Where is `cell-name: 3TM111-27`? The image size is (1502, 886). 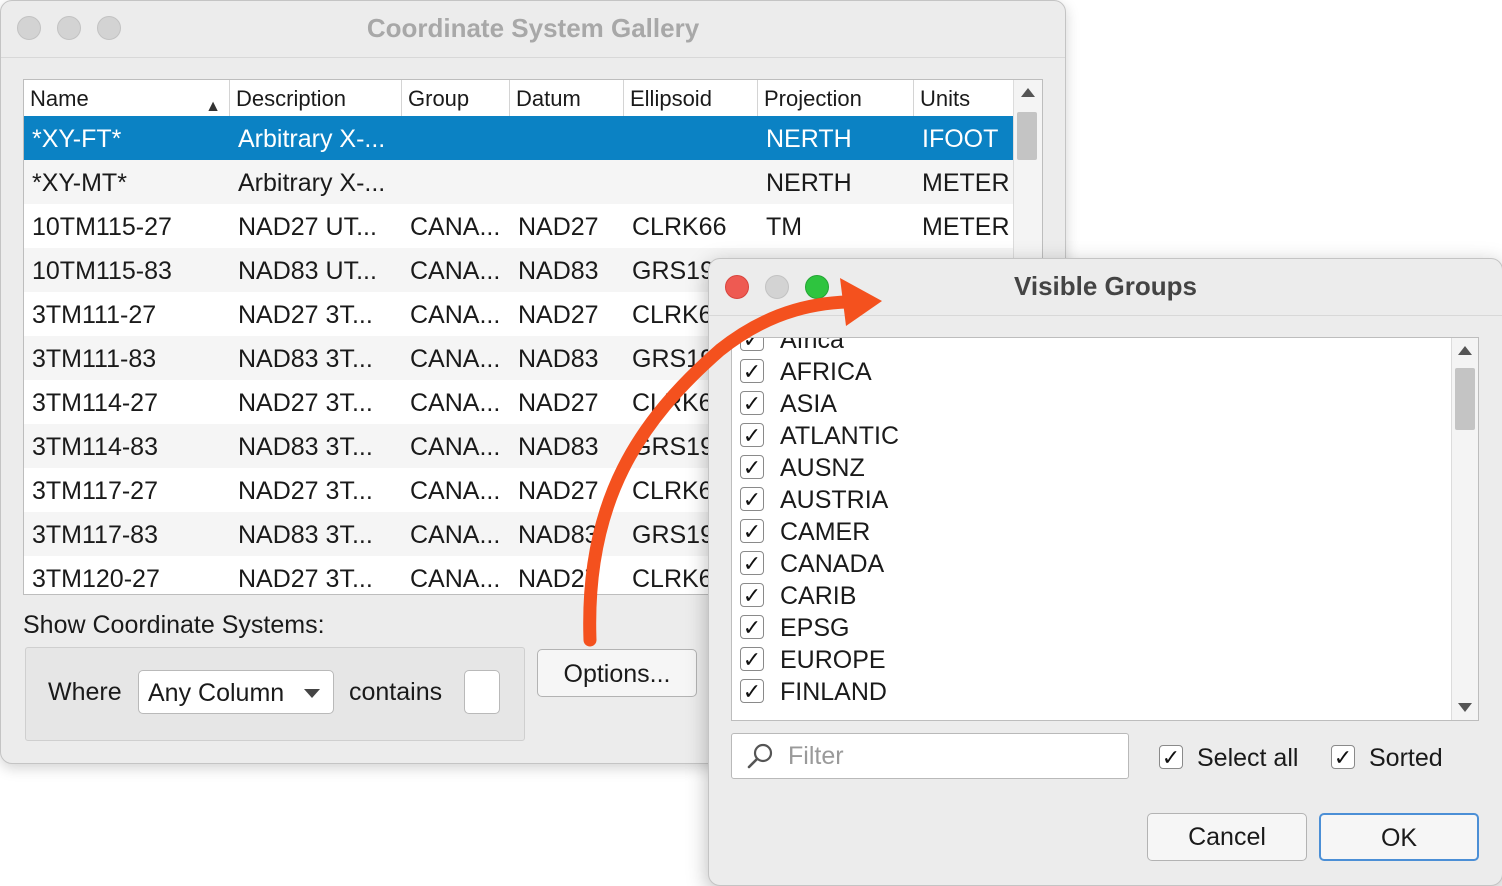
cell-name: 3TM111-27 is located at coordinates (94, 315).